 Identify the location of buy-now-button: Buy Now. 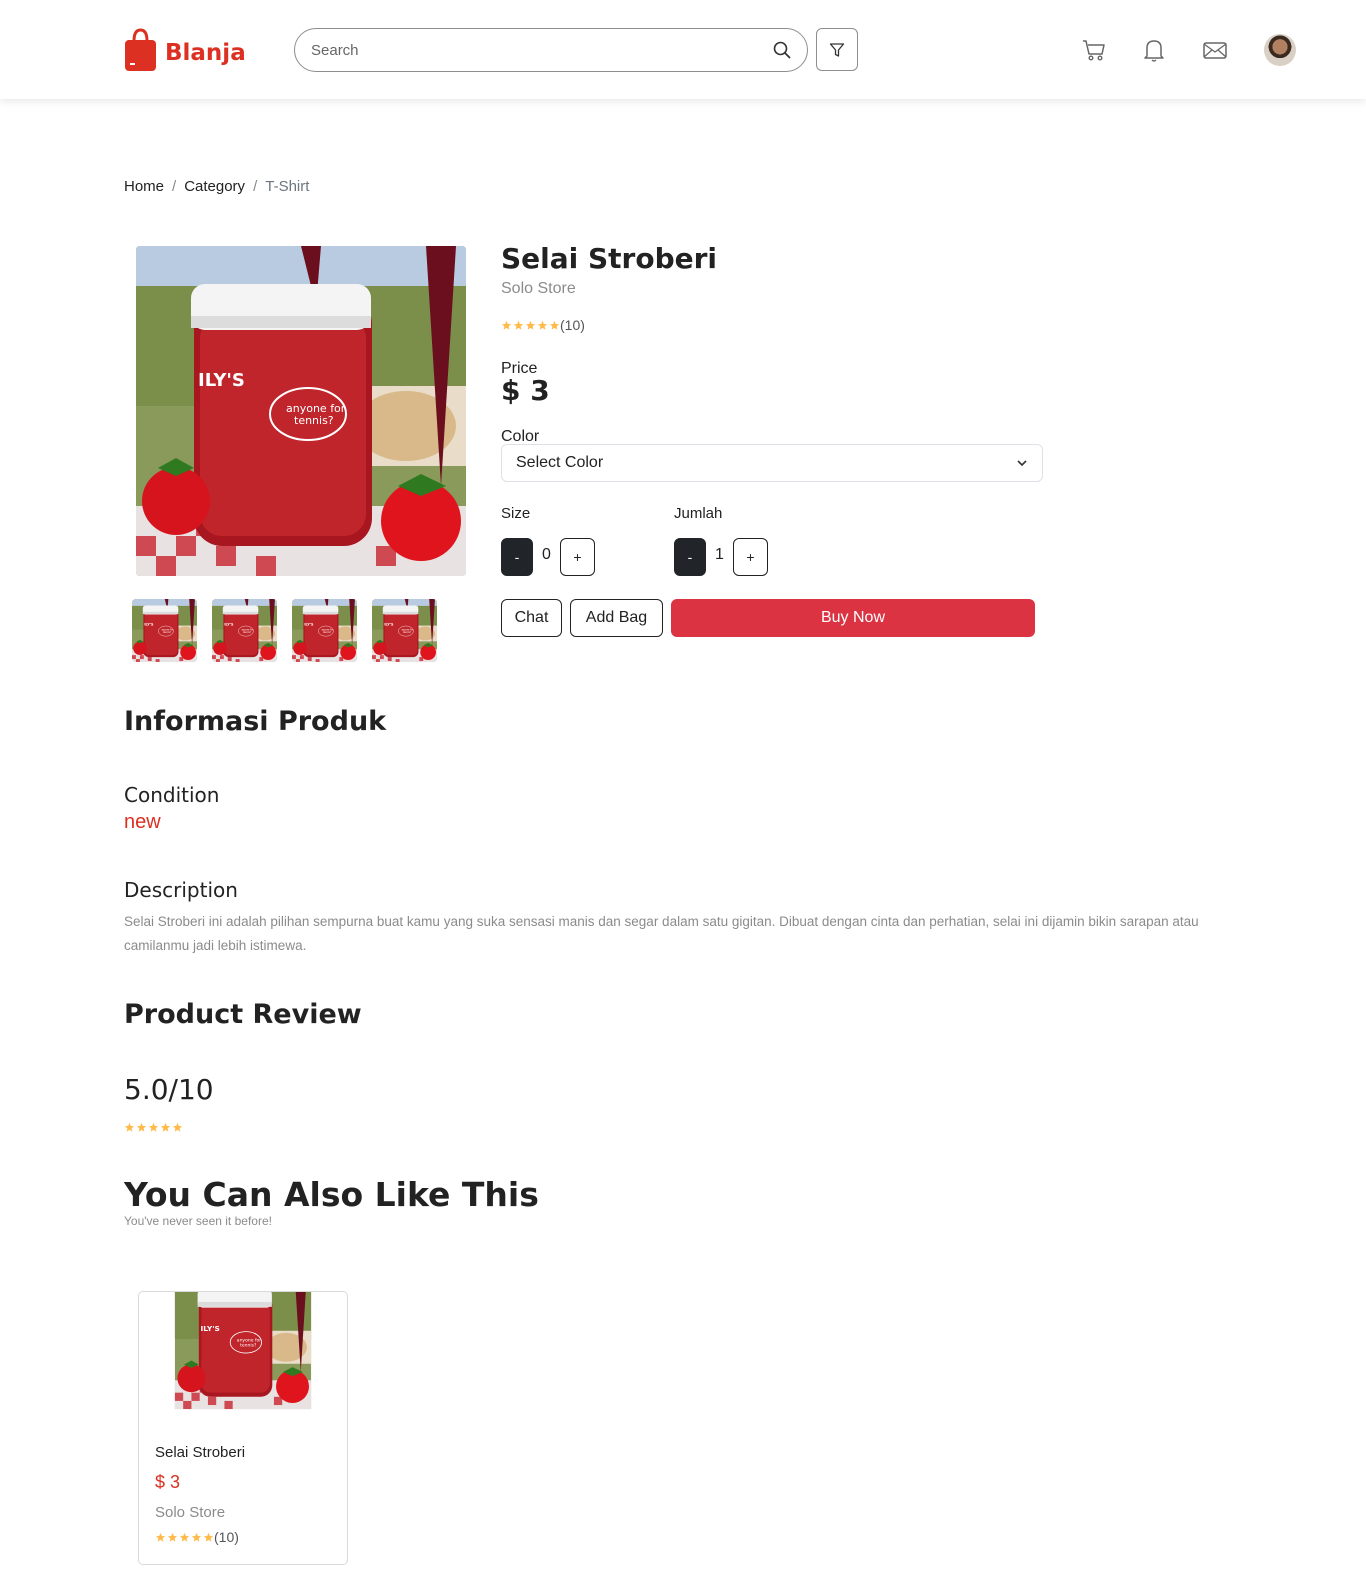
(853, 618).